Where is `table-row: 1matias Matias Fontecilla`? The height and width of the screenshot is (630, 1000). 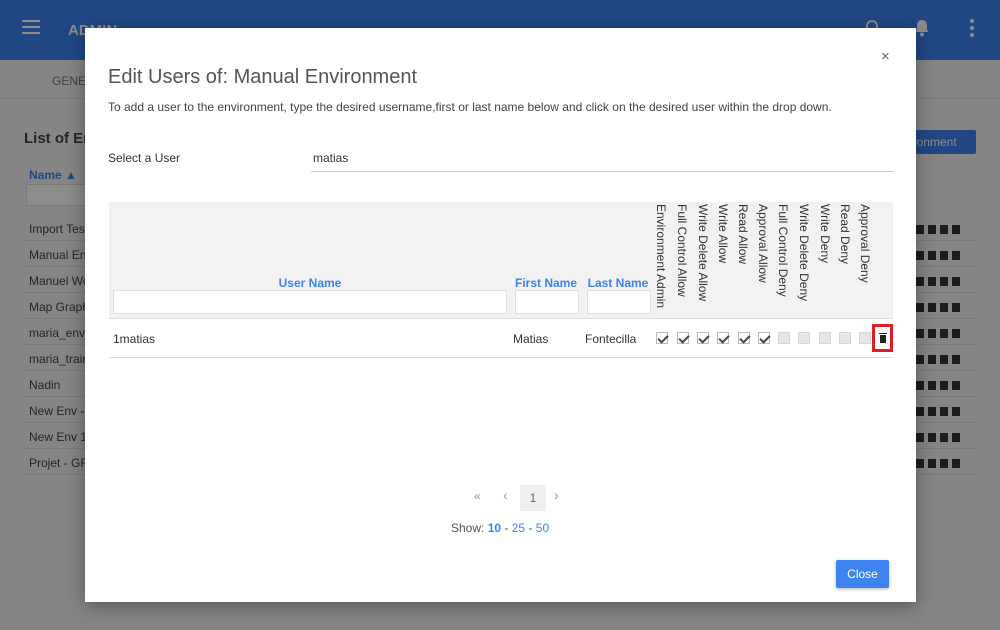 table-row: 1matias Matias Fontecilla is located at coordinates (501, 339).